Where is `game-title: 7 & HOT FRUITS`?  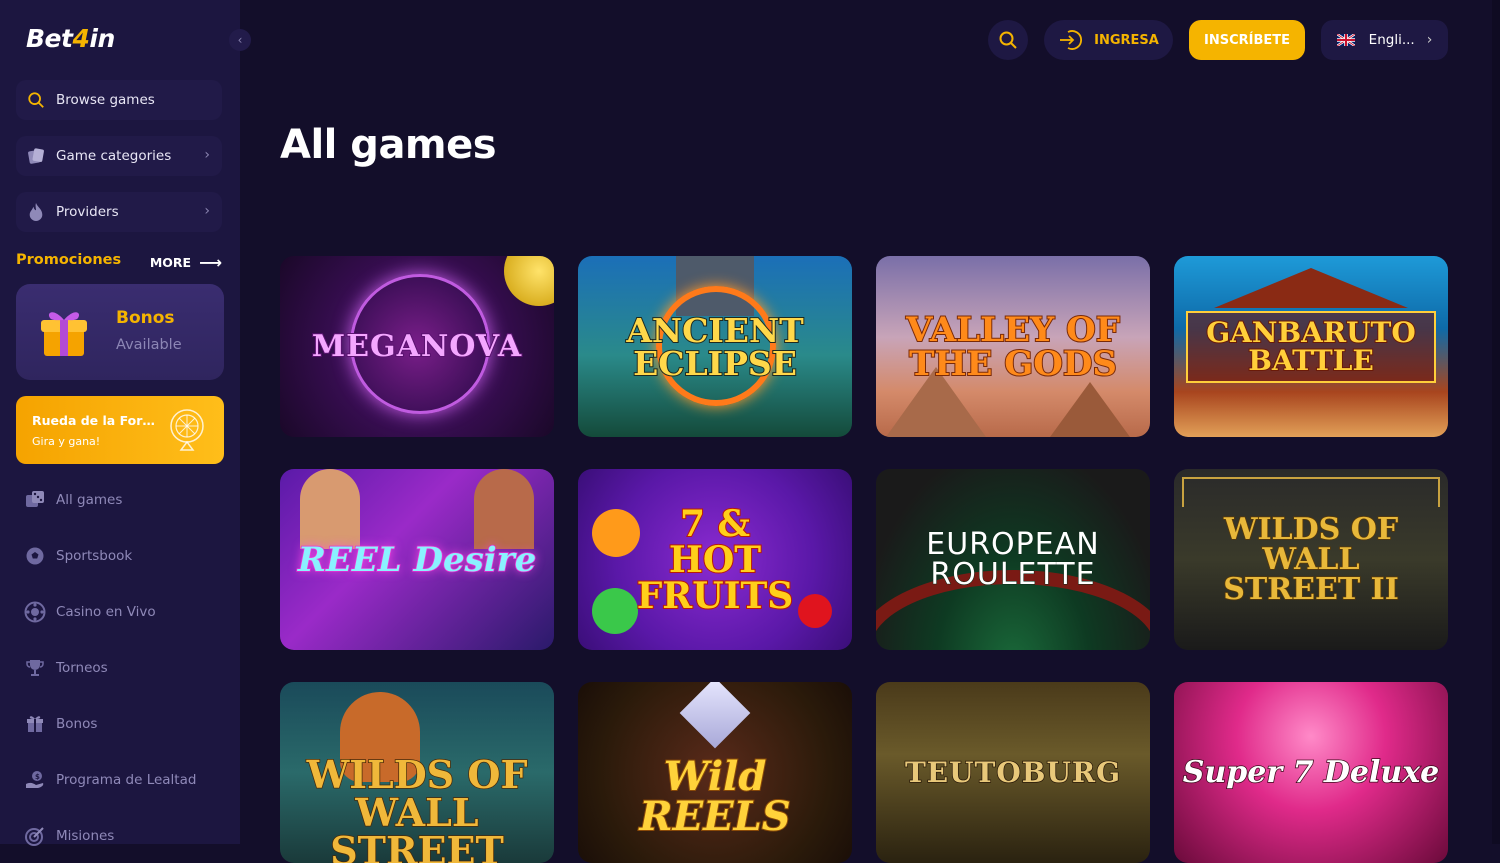 game-title: 7 & HOT FRUITS is located at coordinates (715, 560).